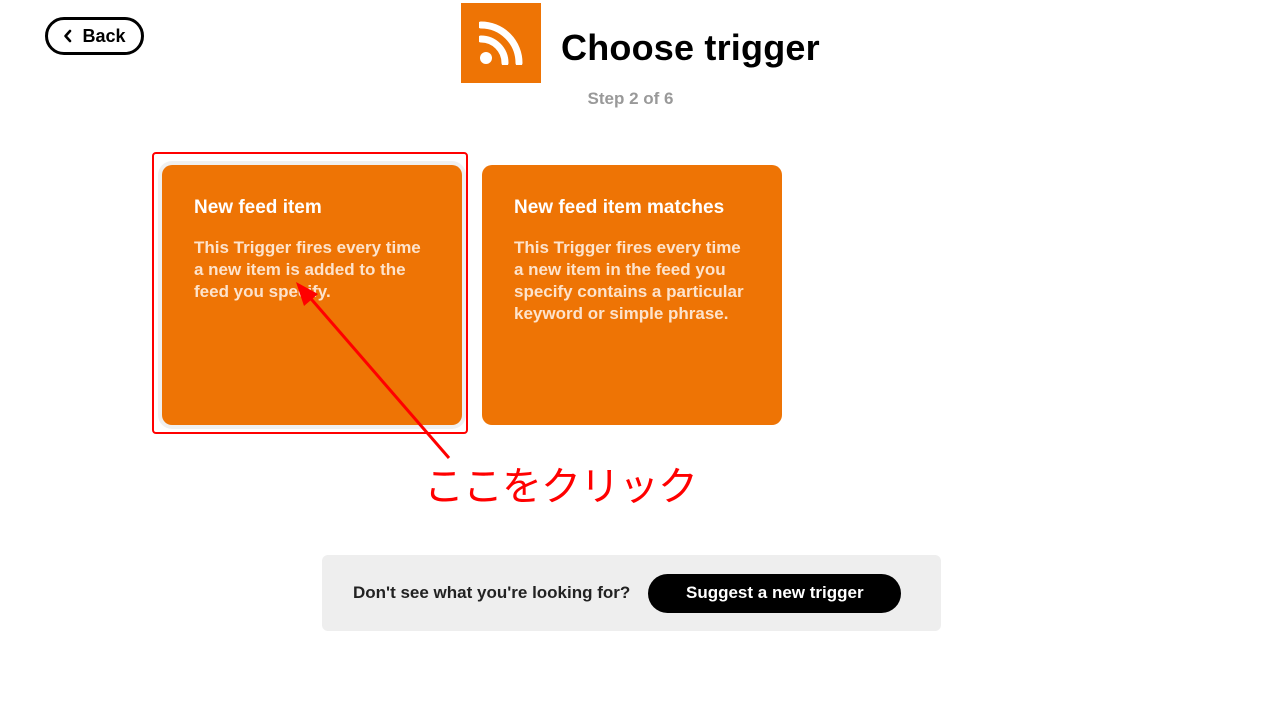 The width and height of the screenshot is (1261, 703). What do you see at coordinates (775, 593) in the screenshot?
I see `suggest-trigger-button: Suggest a new trigger` at bounding box center [775, 593].